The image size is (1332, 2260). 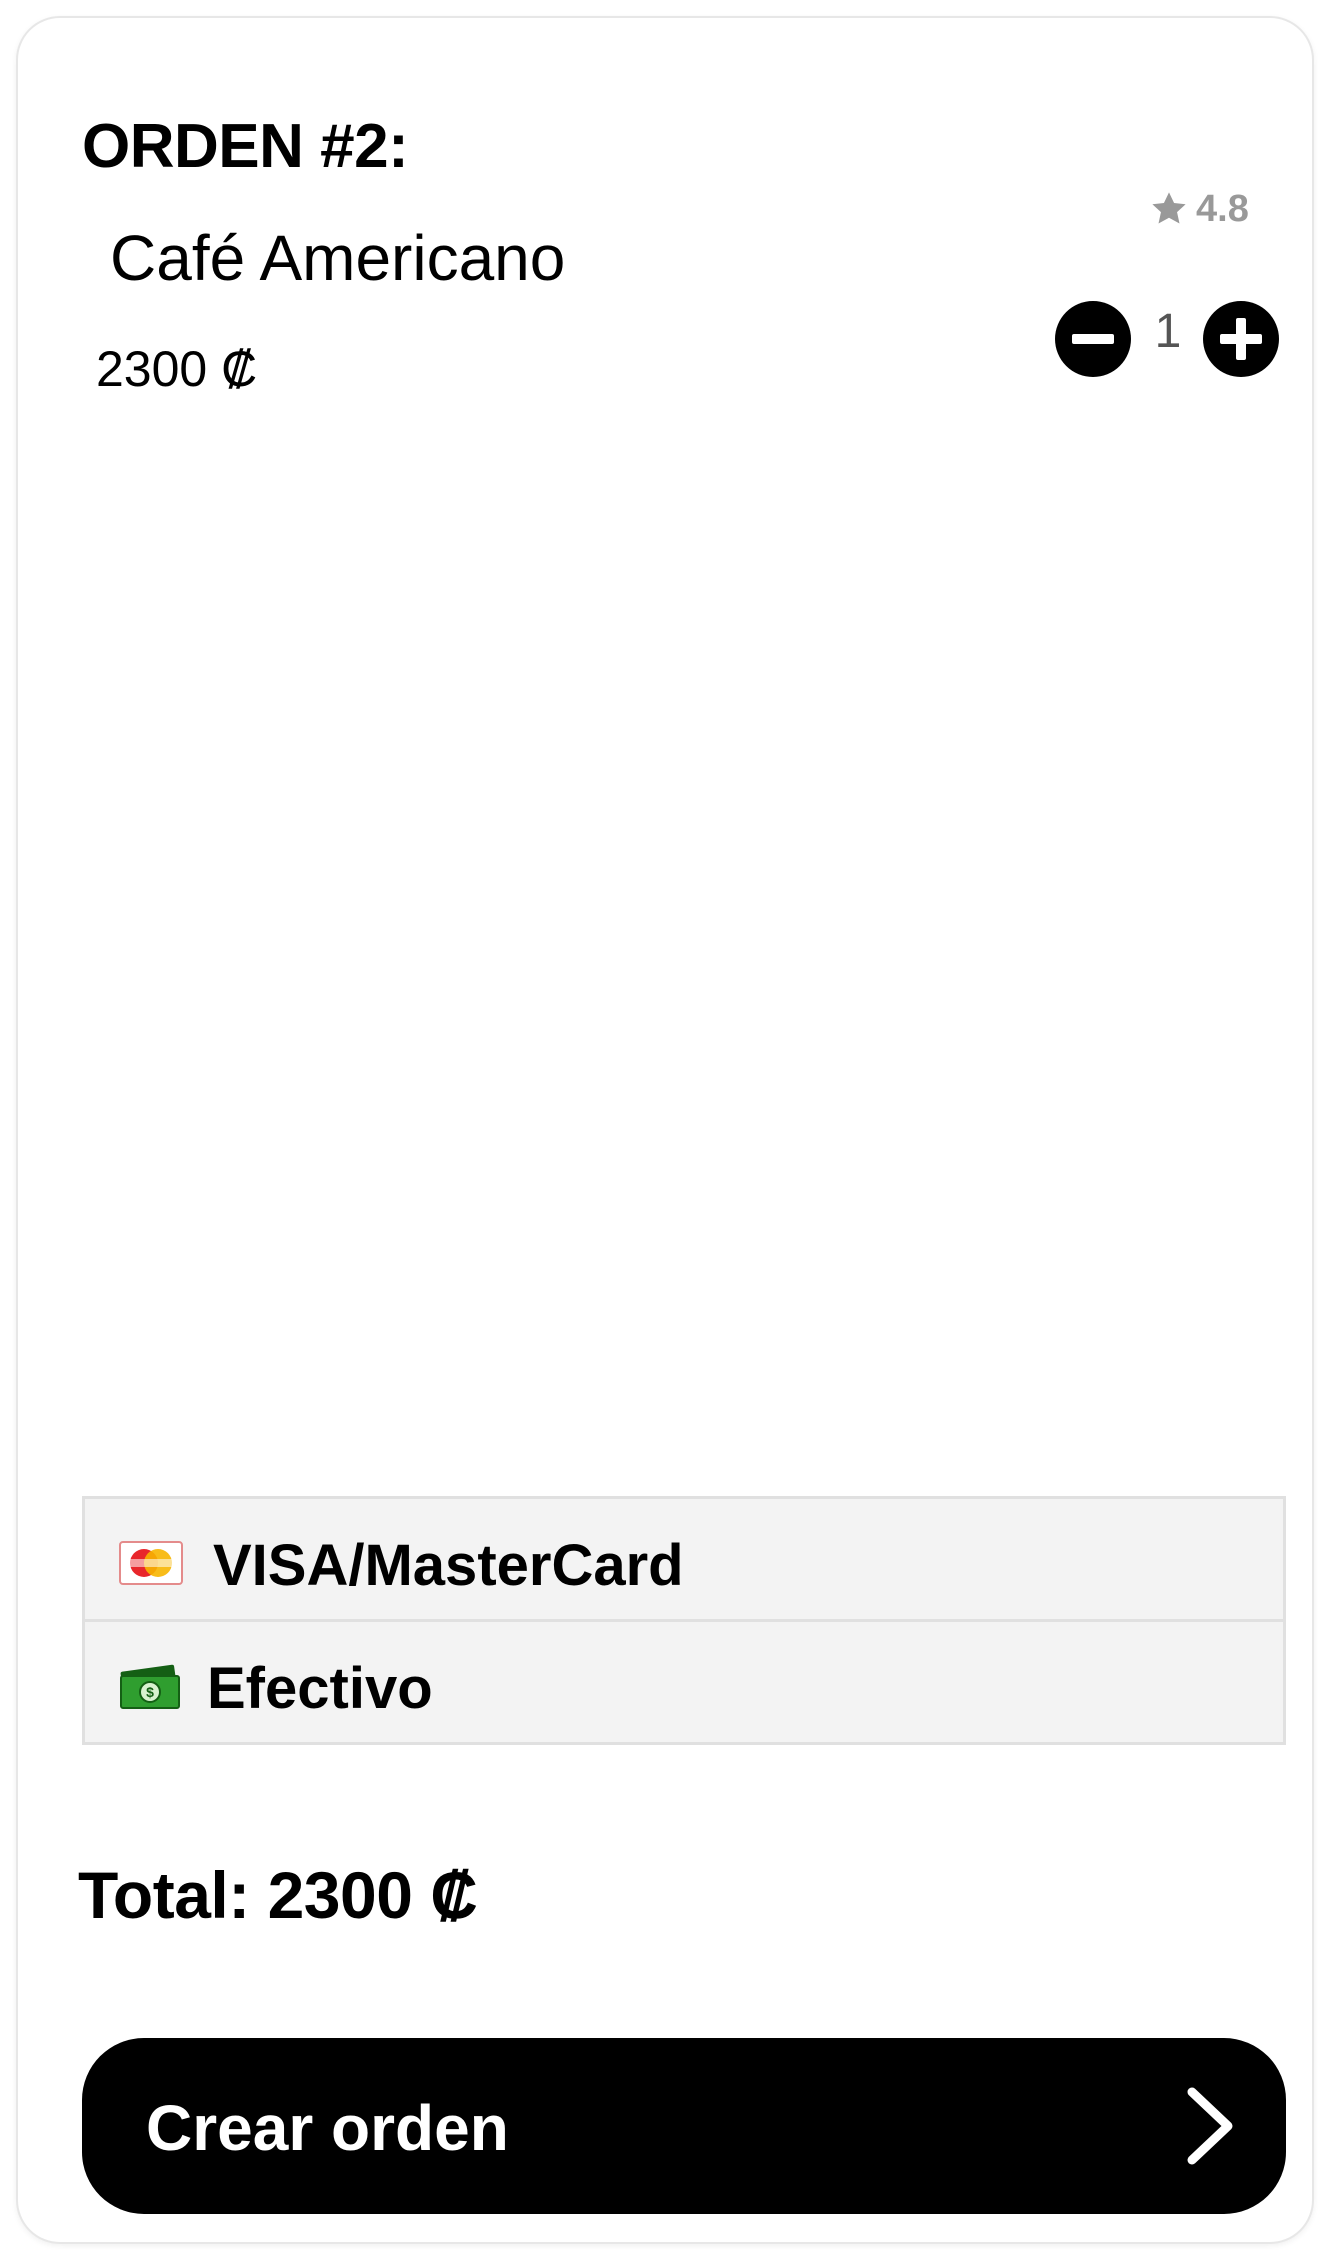 What do you see at coordinates (1210, 2126) in the screenshot?
I see `chevron-right-icon` at bounding box center [1210, 2126].